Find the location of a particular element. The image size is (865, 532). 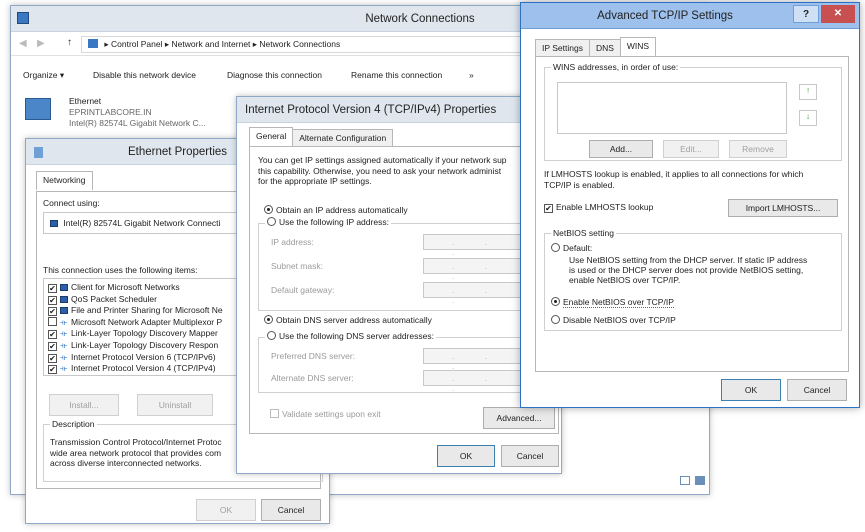

use-following-dns-radio is located at coordinates (271, 335).